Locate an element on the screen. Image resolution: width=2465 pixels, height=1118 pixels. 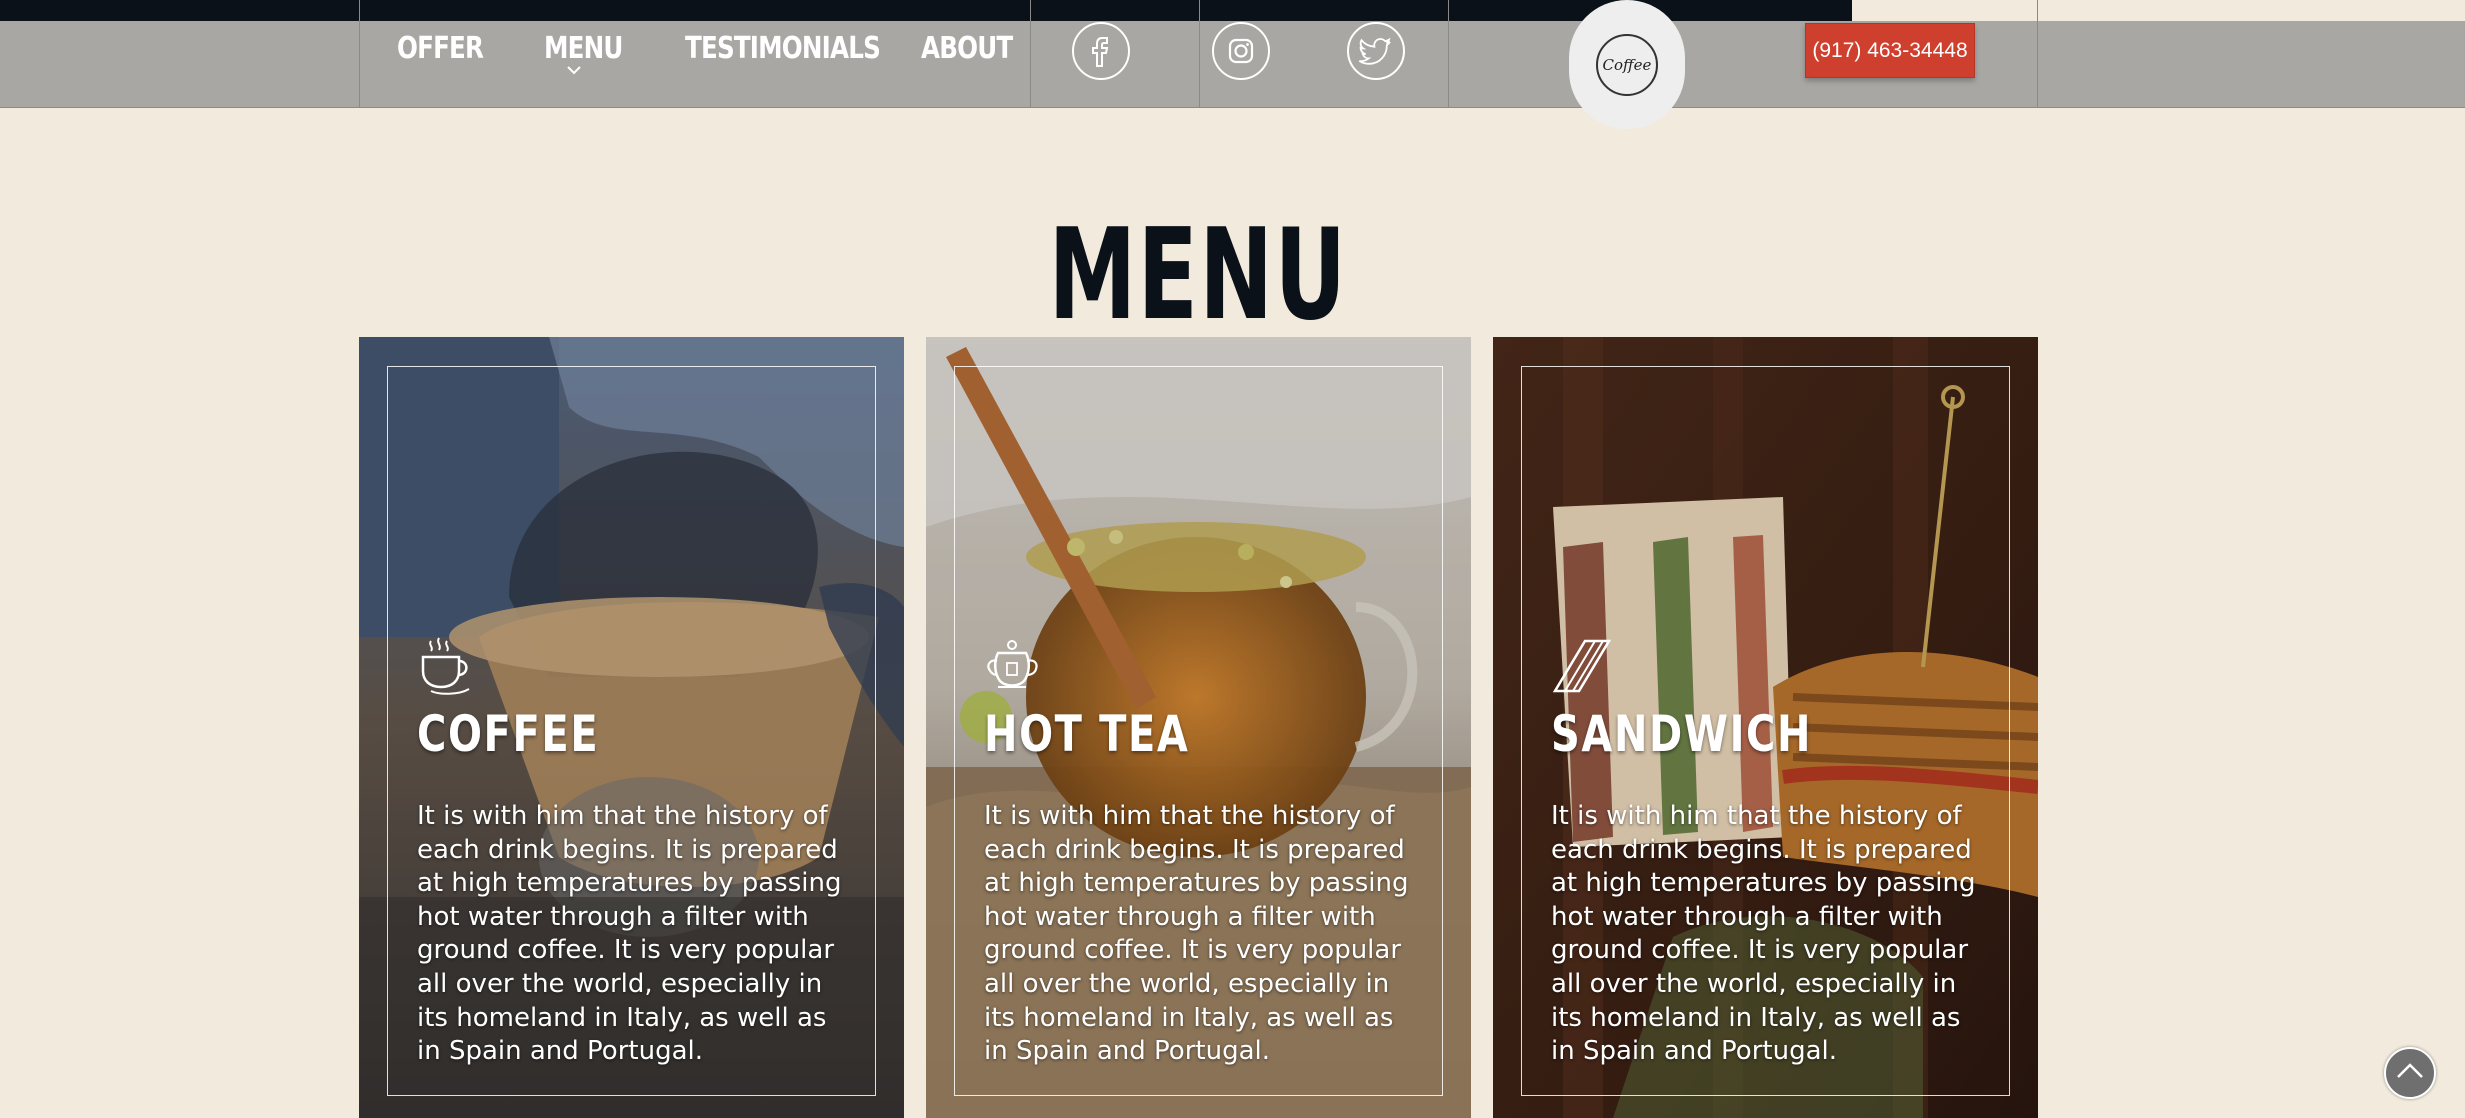
card-title: COFFEE is located at coordinates (508, 734).